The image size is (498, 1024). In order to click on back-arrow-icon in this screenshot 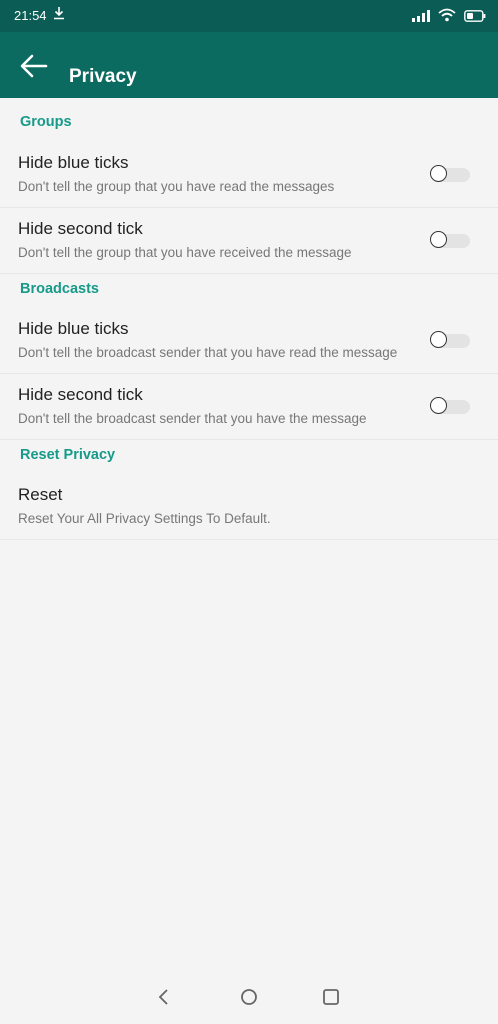, I will do `click(35, 66)`.